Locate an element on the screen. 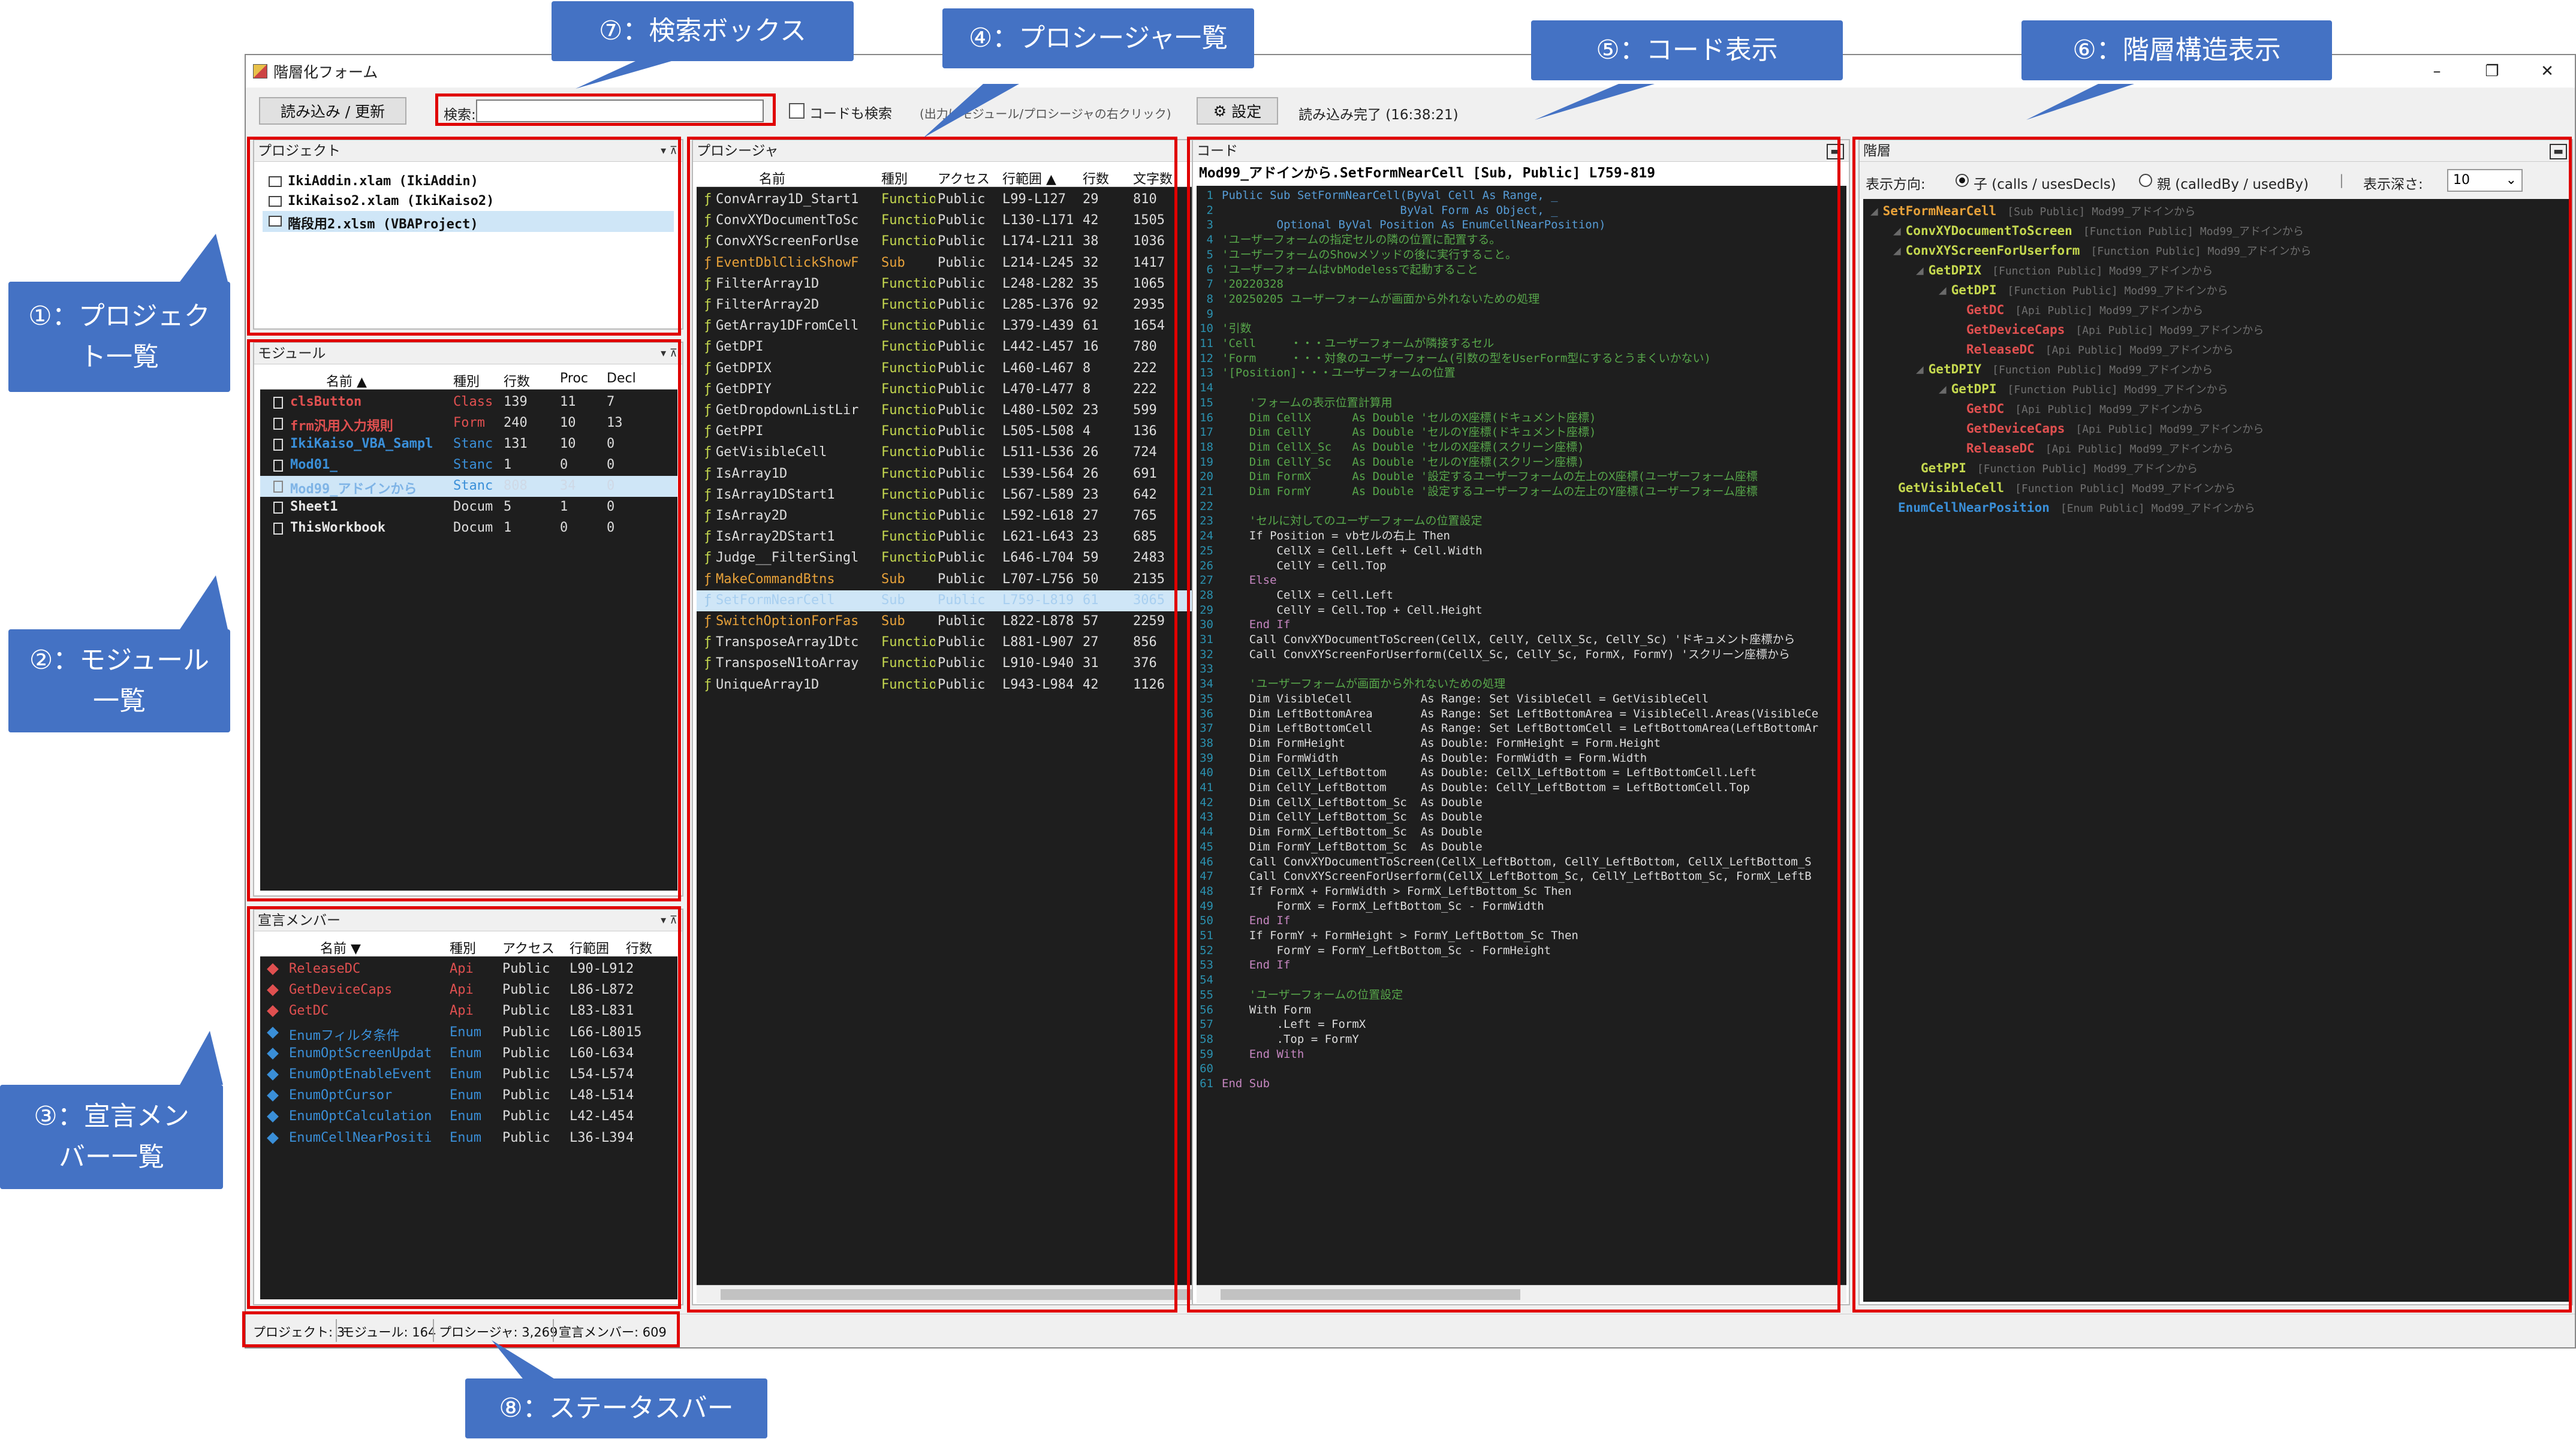 This screenshot has width=2576, height=1439. callout-5: ⑤：コード表示 is located at coordinates (1687, 50).